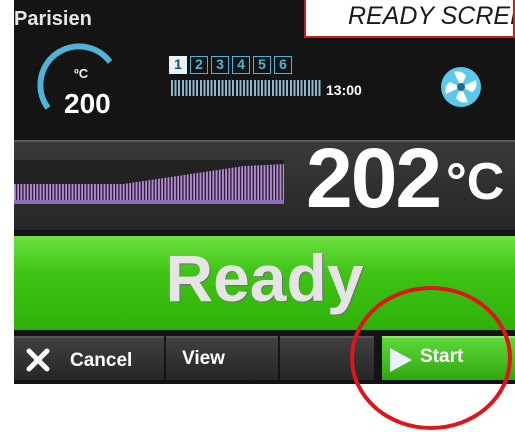 This screenshot has height=432, width=515. I want to click on step-2: 2, so click(199, 65).